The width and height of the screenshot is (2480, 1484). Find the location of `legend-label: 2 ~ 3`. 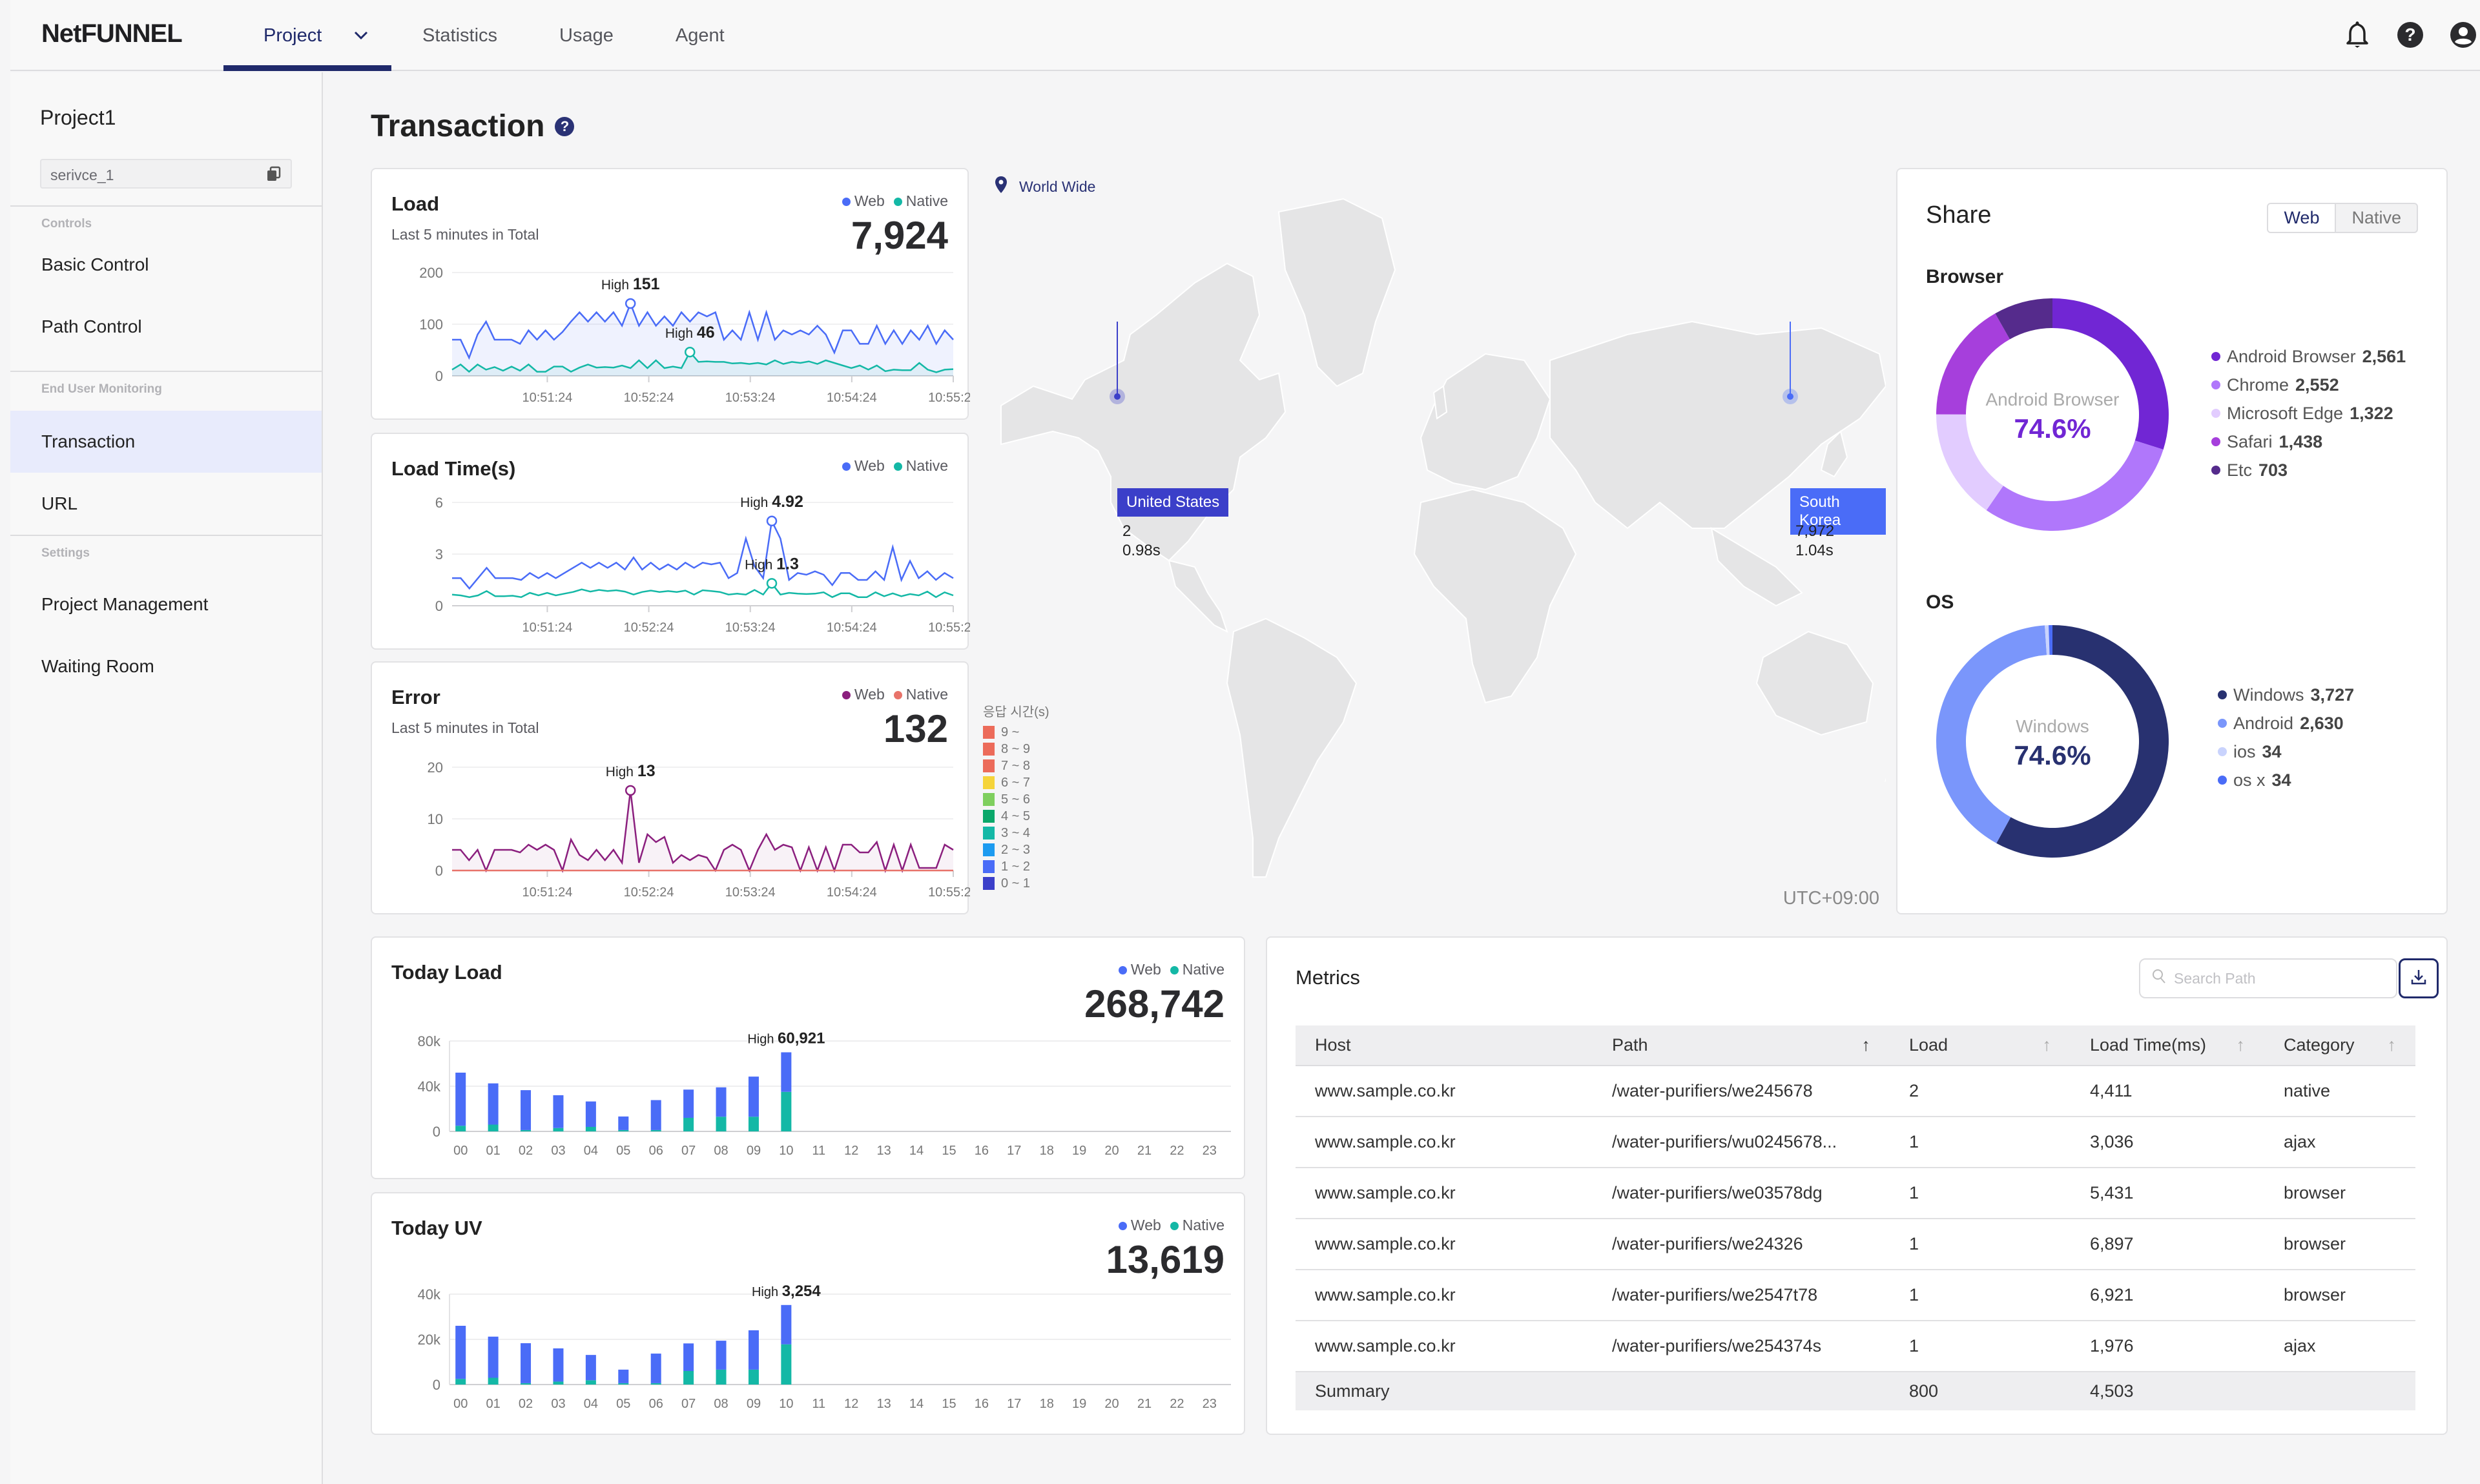

legend-label: 2 ~ 3 is located at coordinates (1016, 849).